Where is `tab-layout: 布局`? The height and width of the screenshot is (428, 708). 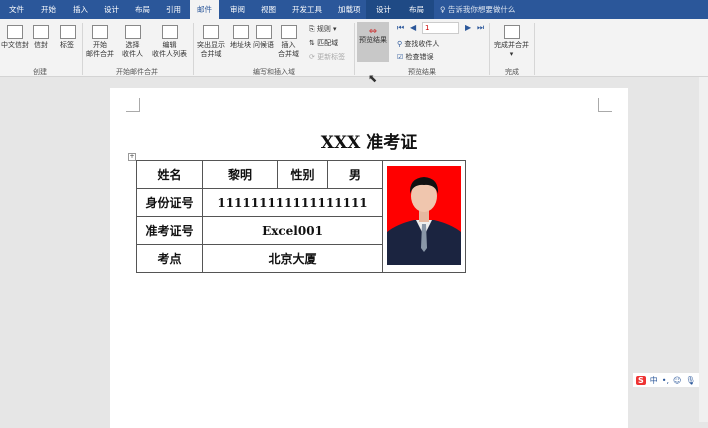
tab-layout: 布局 is located at coordinates (142, 9).